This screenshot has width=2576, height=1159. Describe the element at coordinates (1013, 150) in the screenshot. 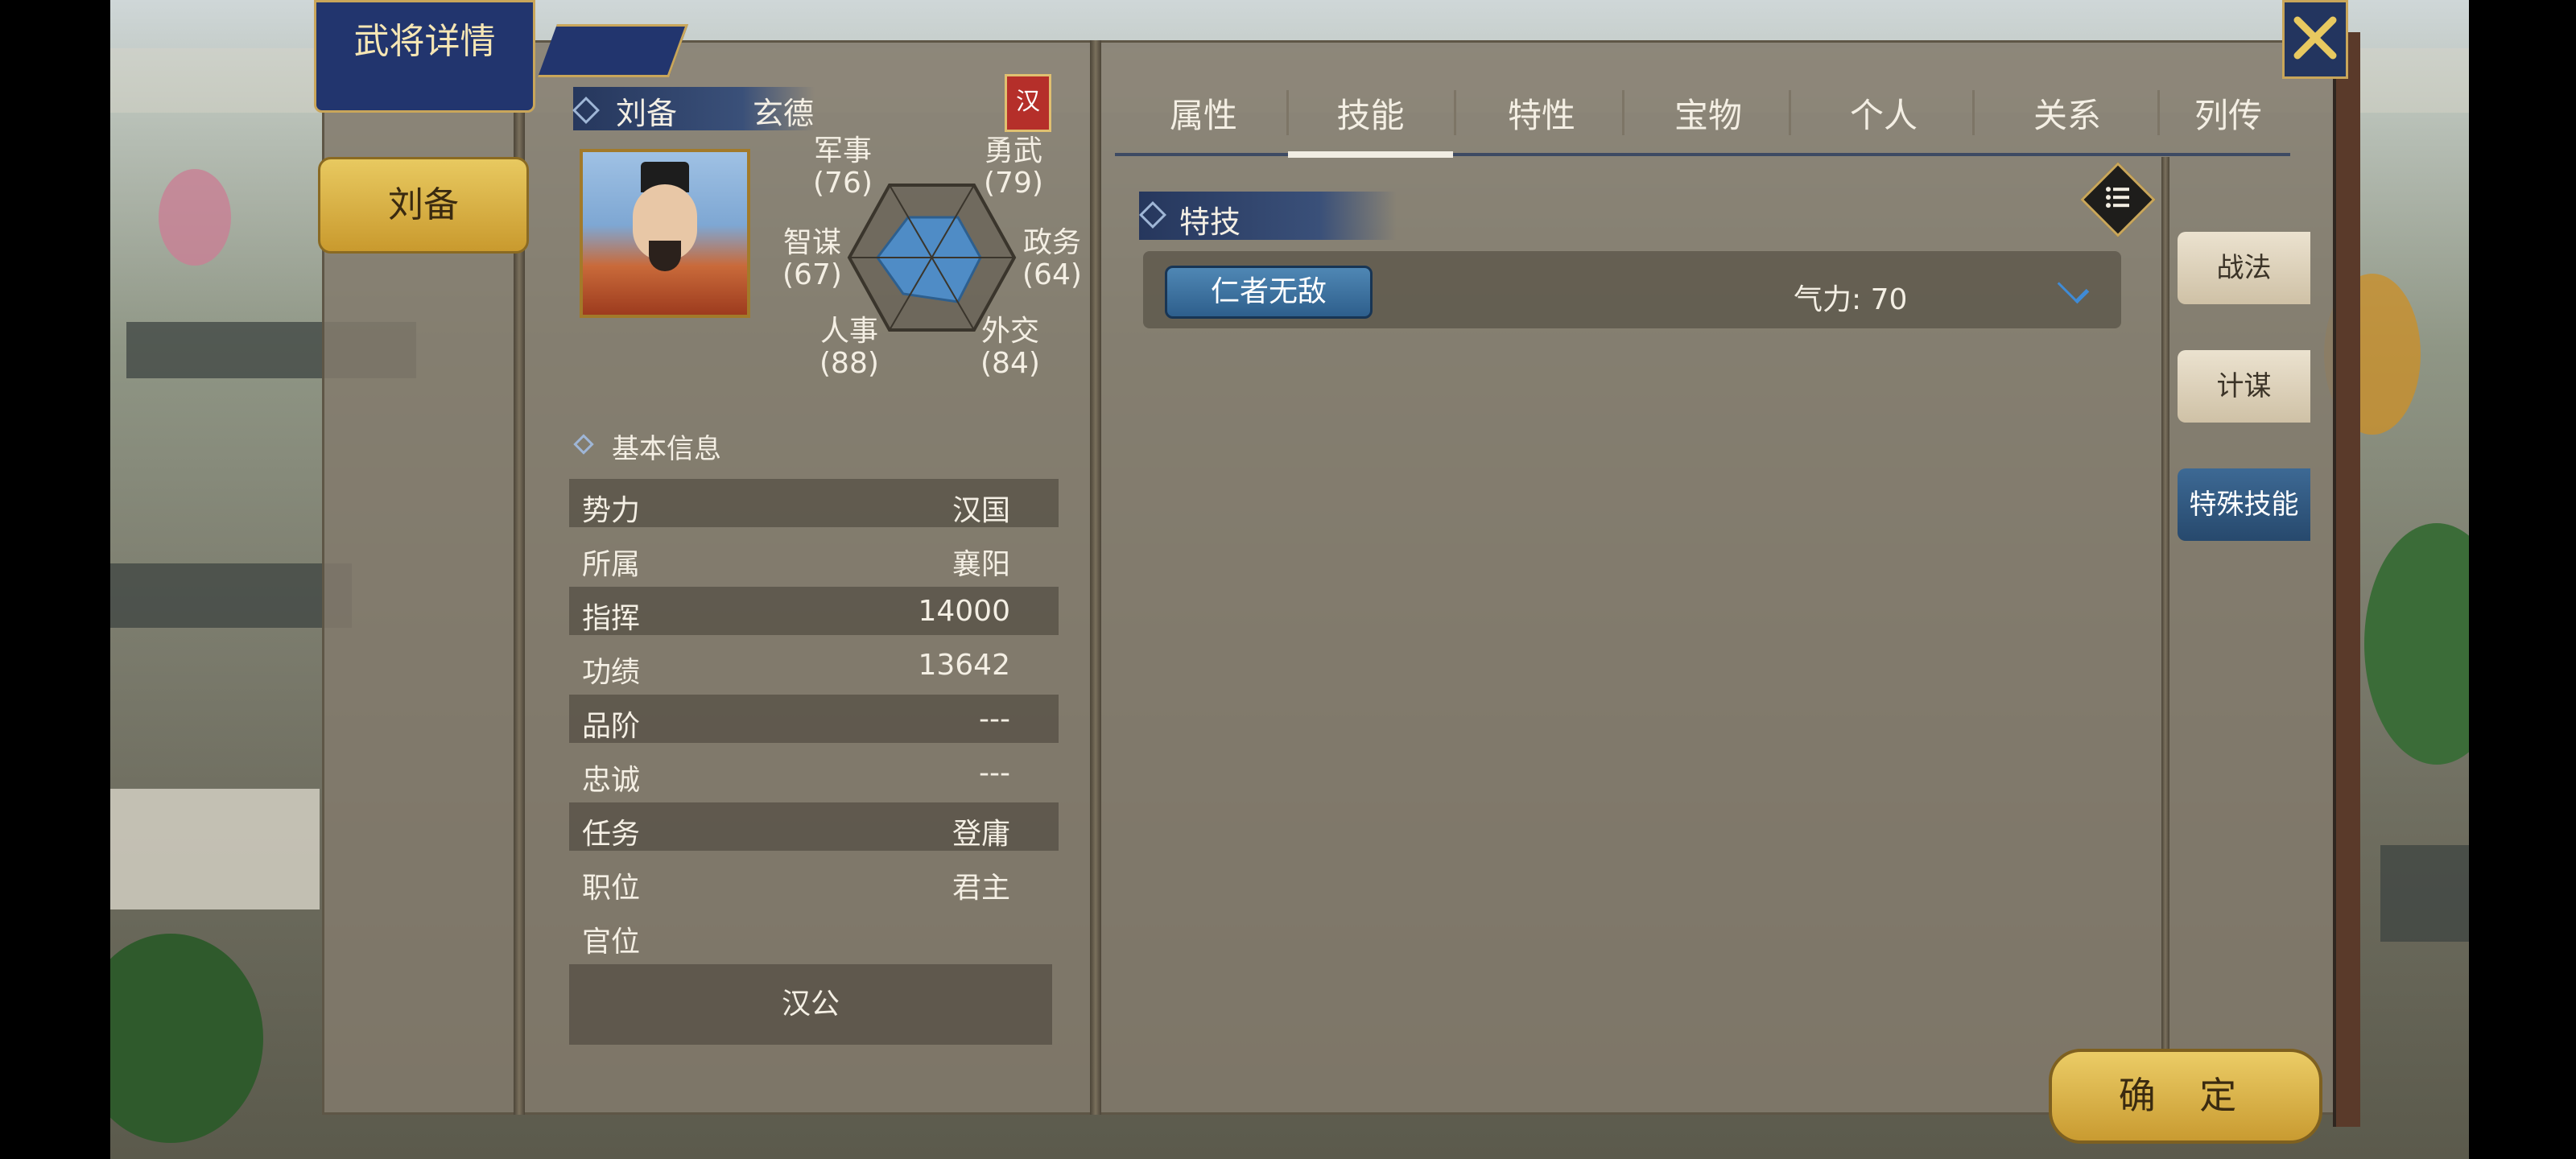

I see `stat-label: 勇武` at that location.